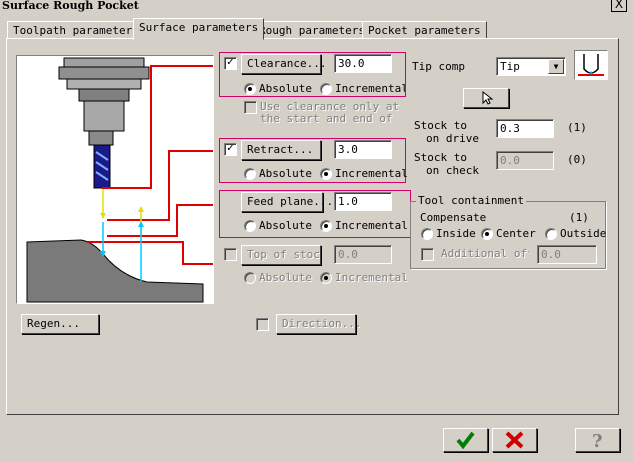 This screenshot has width=633, height=462. What do you see at coordinates (285, 173) in the screenshot?
I see `retract-absolute-label: Absolute` at bounding box center [285, 173].